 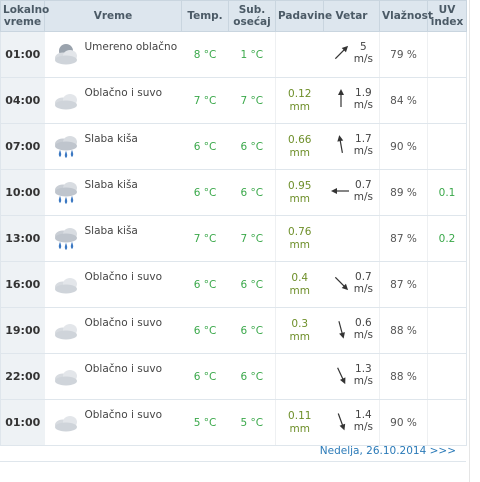 I want to click on wind-value: 1.9 m/s, so click(x=363, y=99).